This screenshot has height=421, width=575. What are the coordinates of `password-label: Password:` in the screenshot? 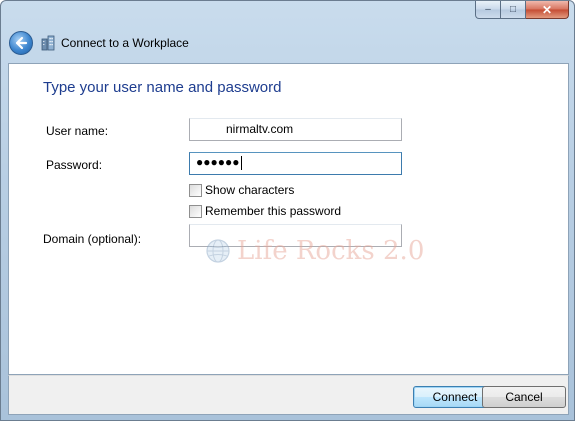 It's located at (74, 165).